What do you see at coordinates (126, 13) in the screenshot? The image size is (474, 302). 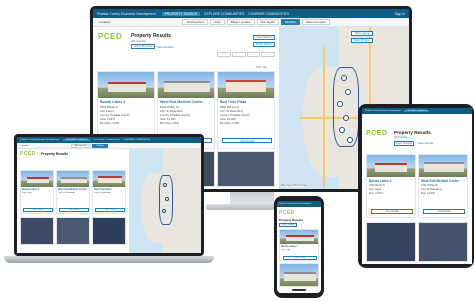 I see `brand-label: Pinellas County Economic Development` at bounding box center [126, 13].